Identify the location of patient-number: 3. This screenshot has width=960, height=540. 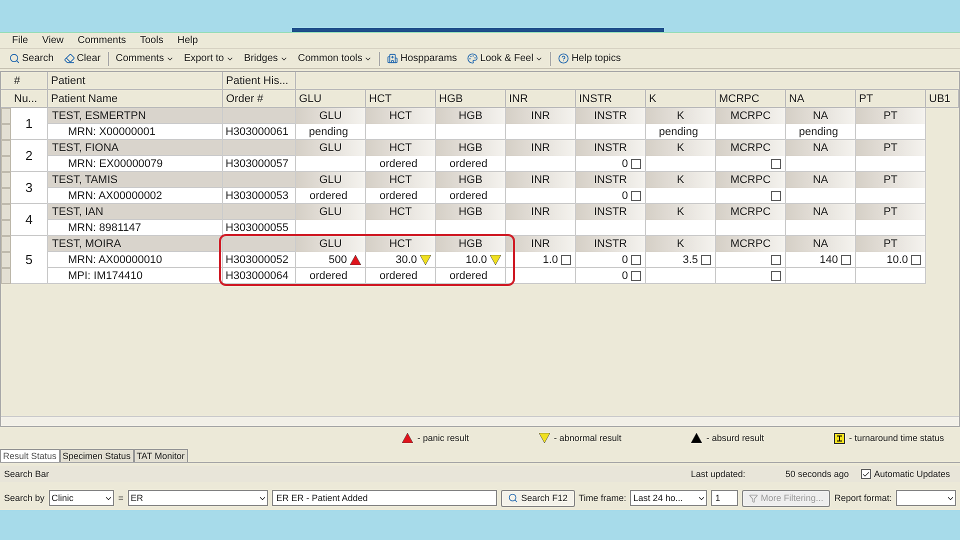
(29, 188).